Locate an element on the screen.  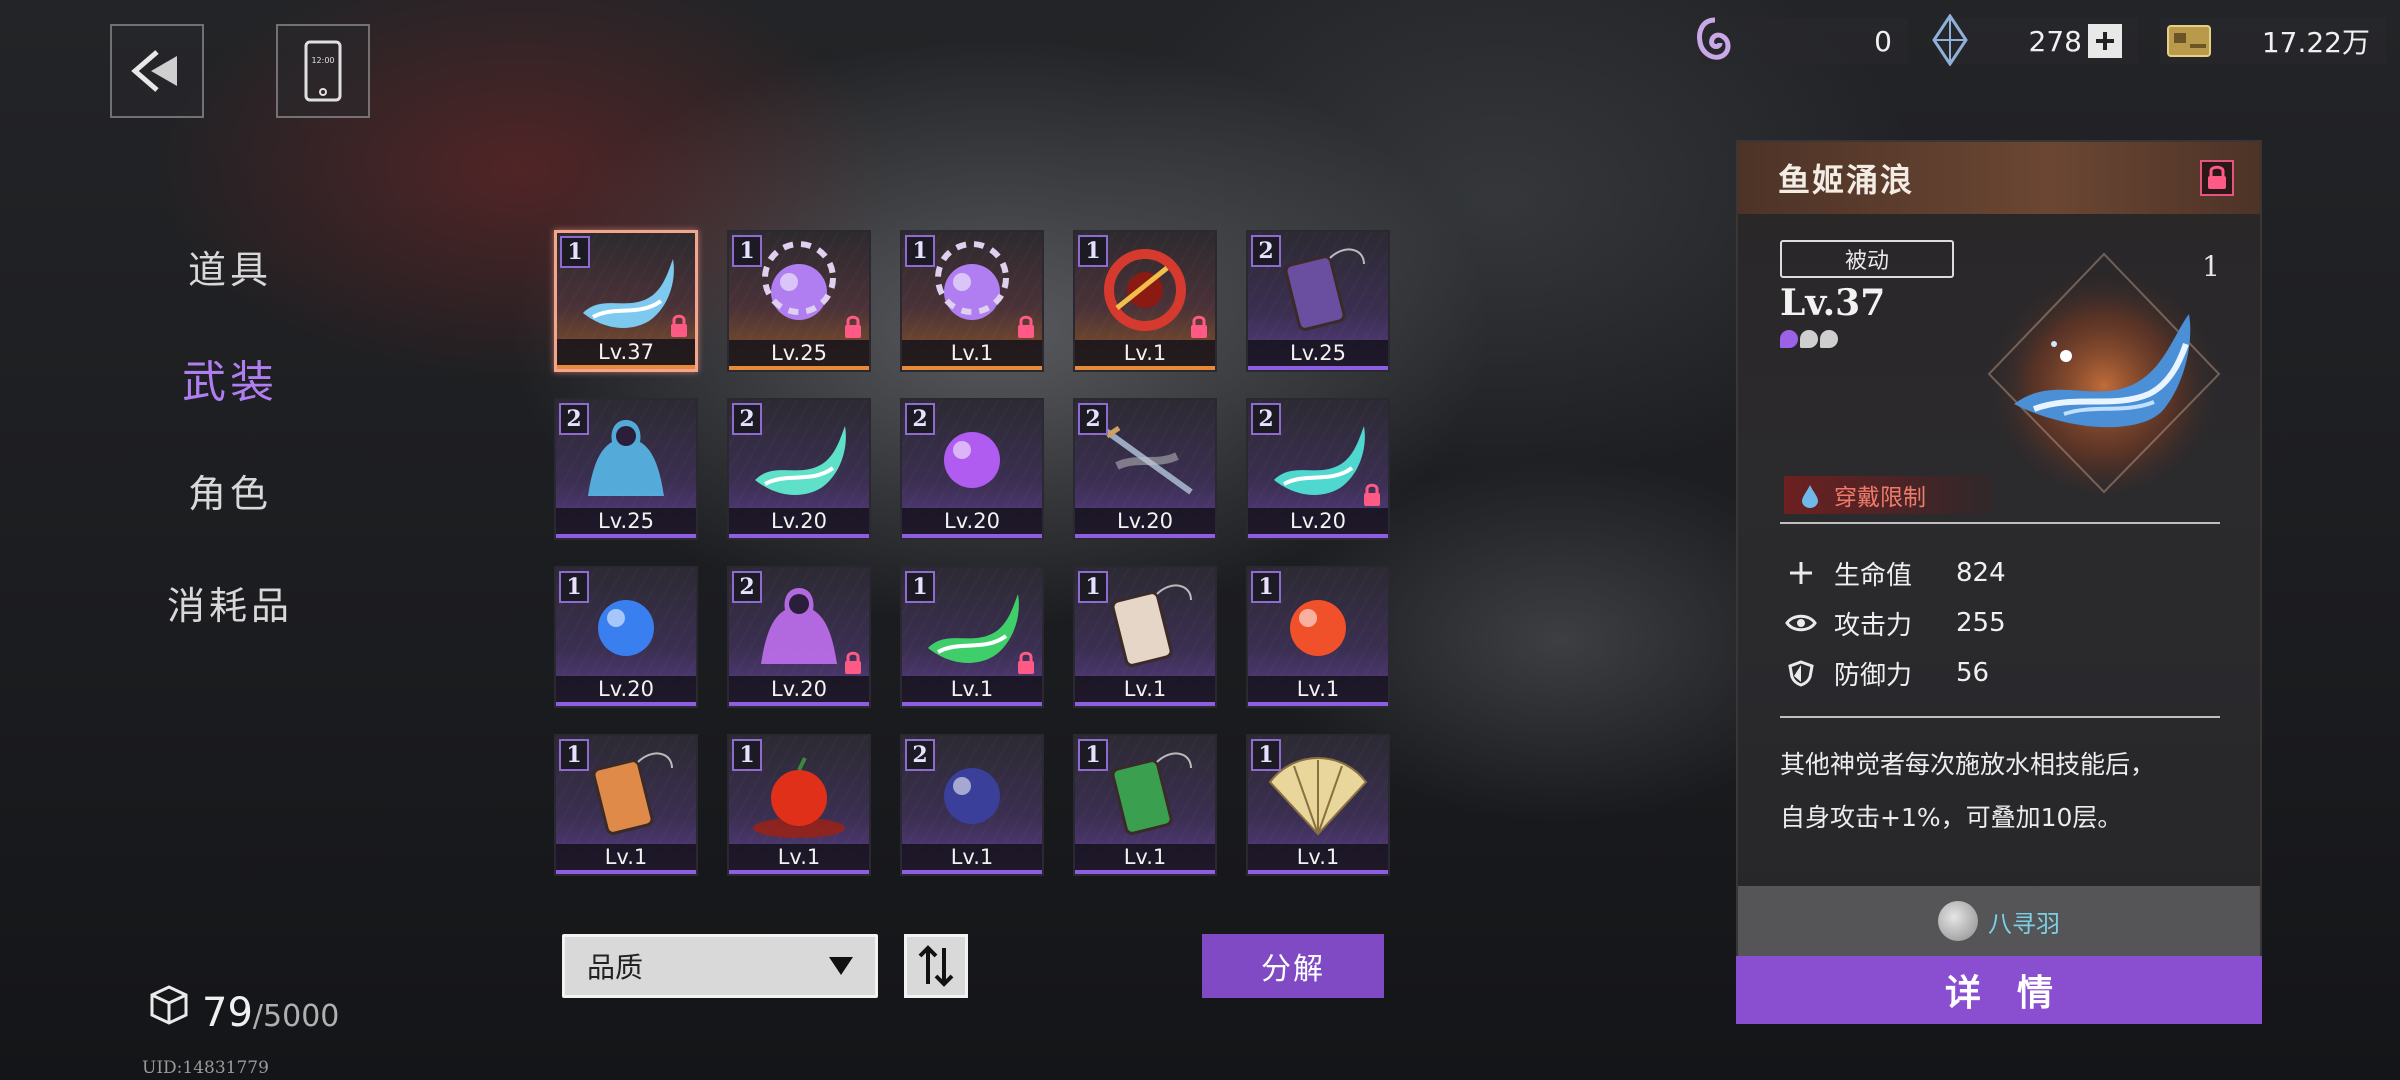
owner-avatar is located at coordinates (1958, 921).